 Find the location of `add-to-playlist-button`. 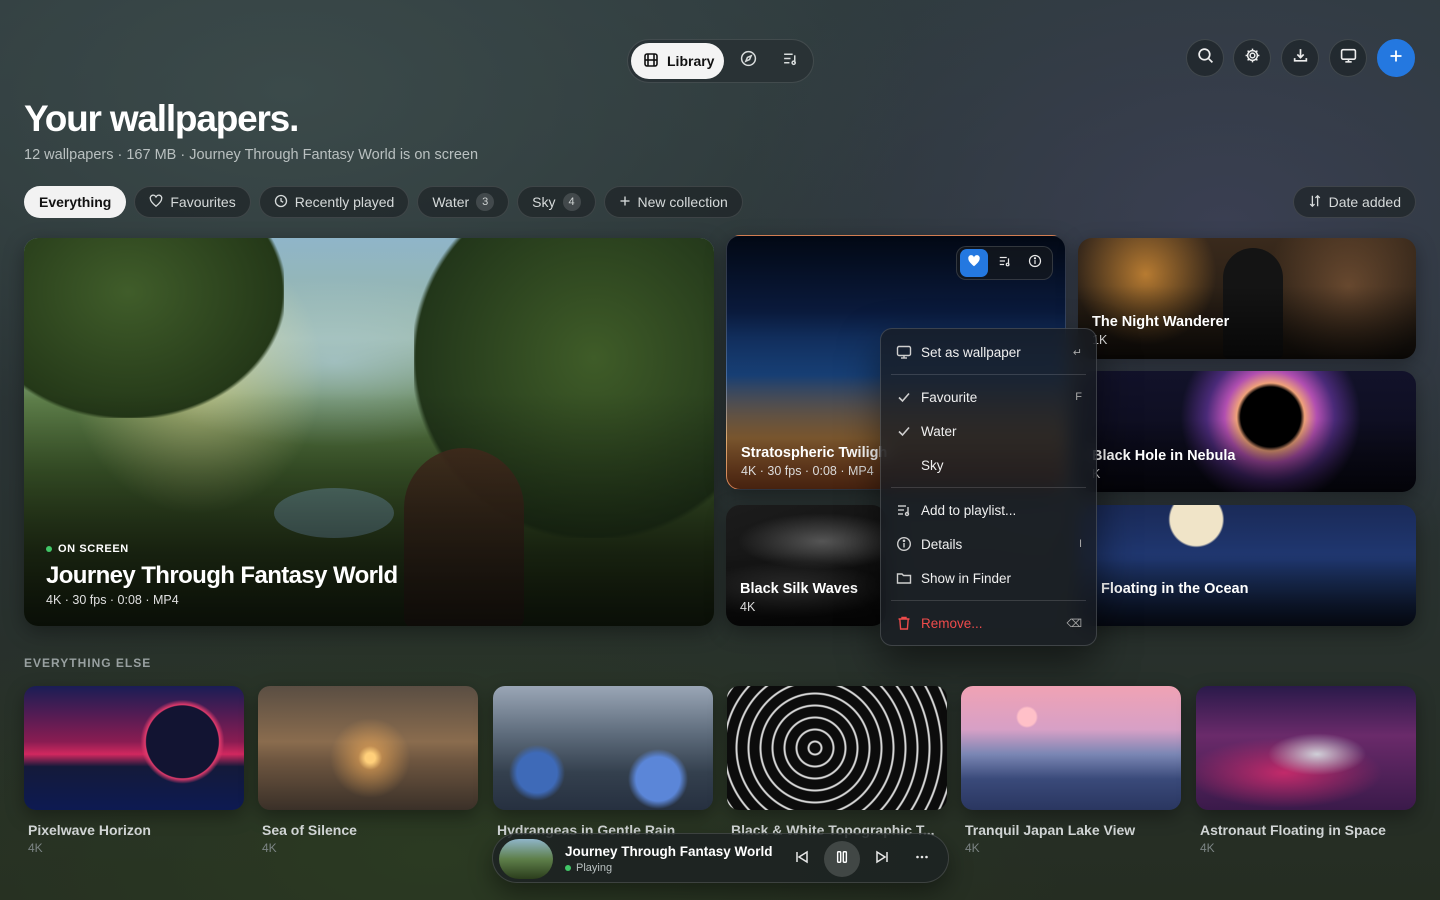

add-to-playlist-button is located at coordinates (1005, 263).